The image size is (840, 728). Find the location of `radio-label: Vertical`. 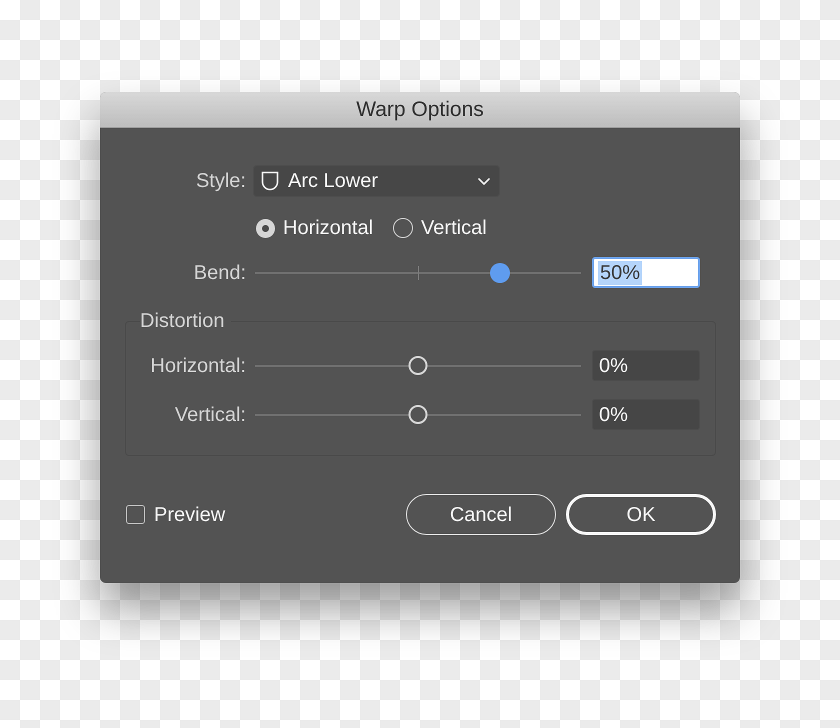

radio-label: Vertical is located at coordinates (454, 228).